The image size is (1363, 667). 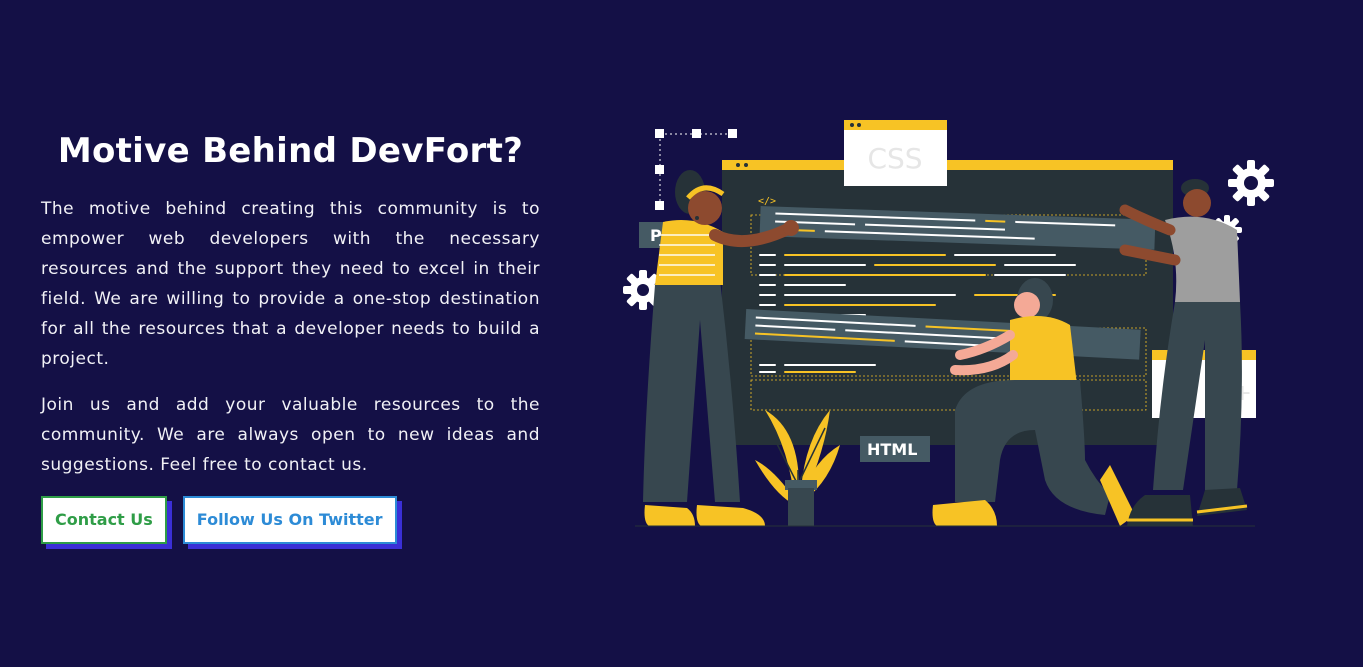 I want to click on code-screen, so click(x=947, y=302).